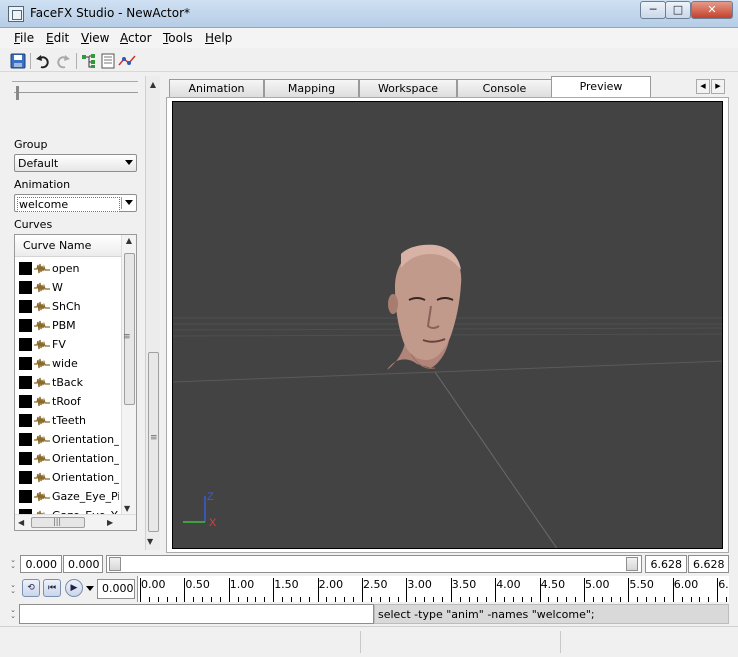 The height and width of the screenshot is (657, 738). What do you see at coordinates (374, 564) in the screenshot?
I see `time-range-slider` at bounding box center [374, 564].